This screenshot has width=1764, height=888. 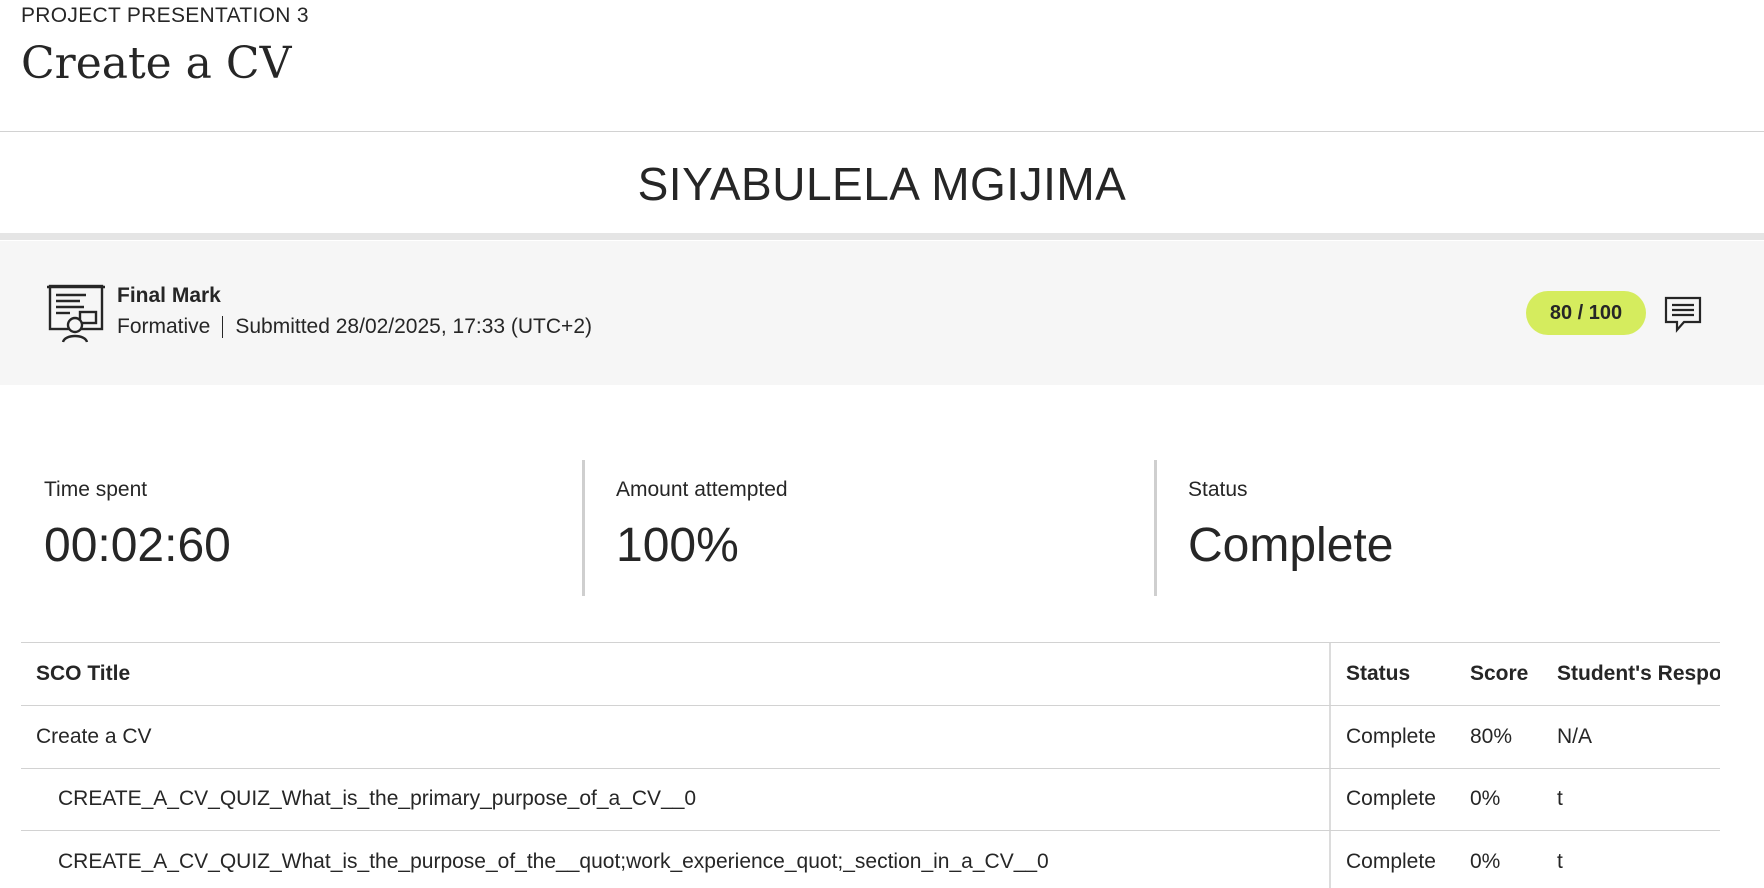 I want to click on score-cell: 80%, so click(x=1491, y=736).